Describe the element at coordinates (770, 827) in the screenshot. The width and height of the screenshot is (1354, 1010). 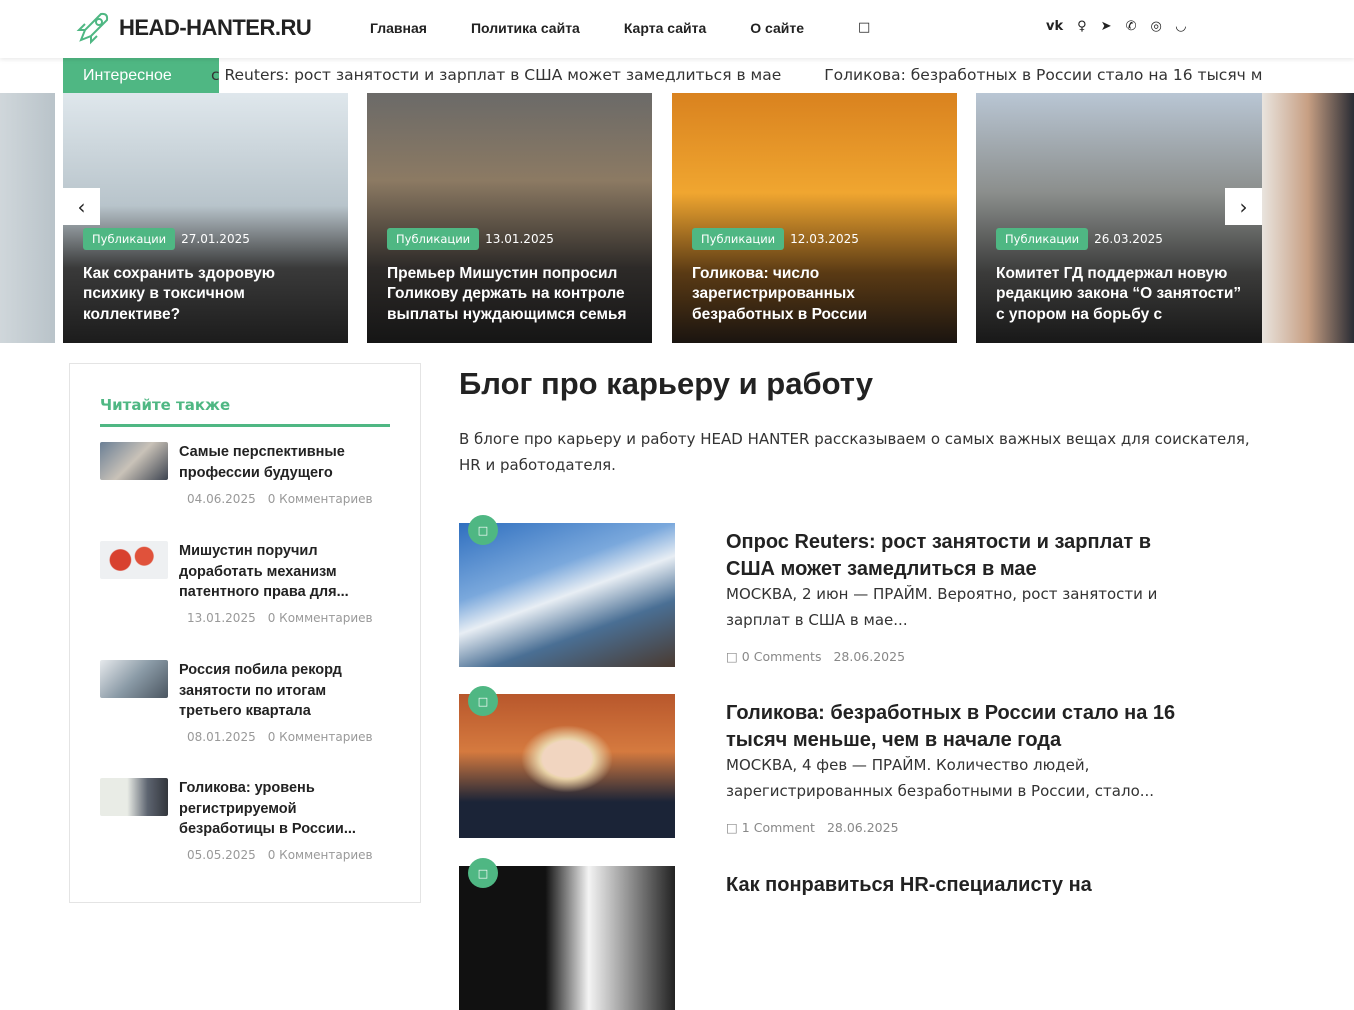
I see `post-comments: □ 1 Comment` at that location.